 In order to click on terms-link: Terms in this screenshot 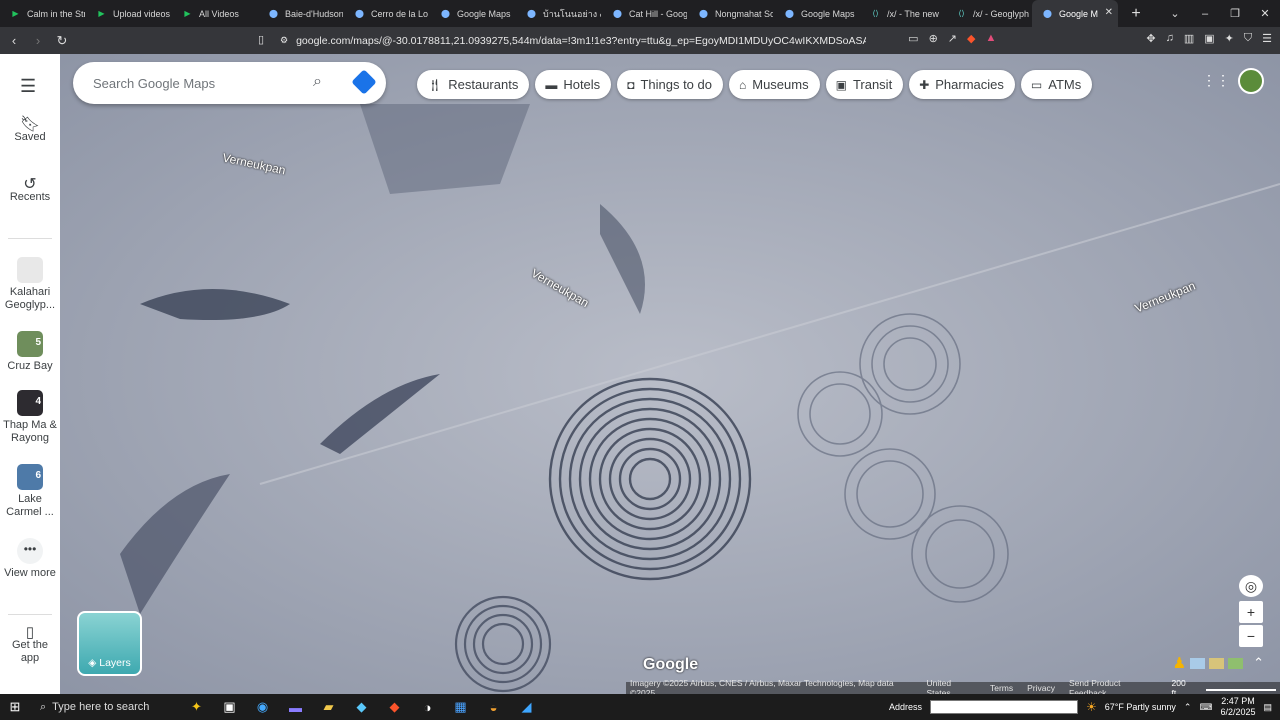, I will do `click(1001, 688)`.